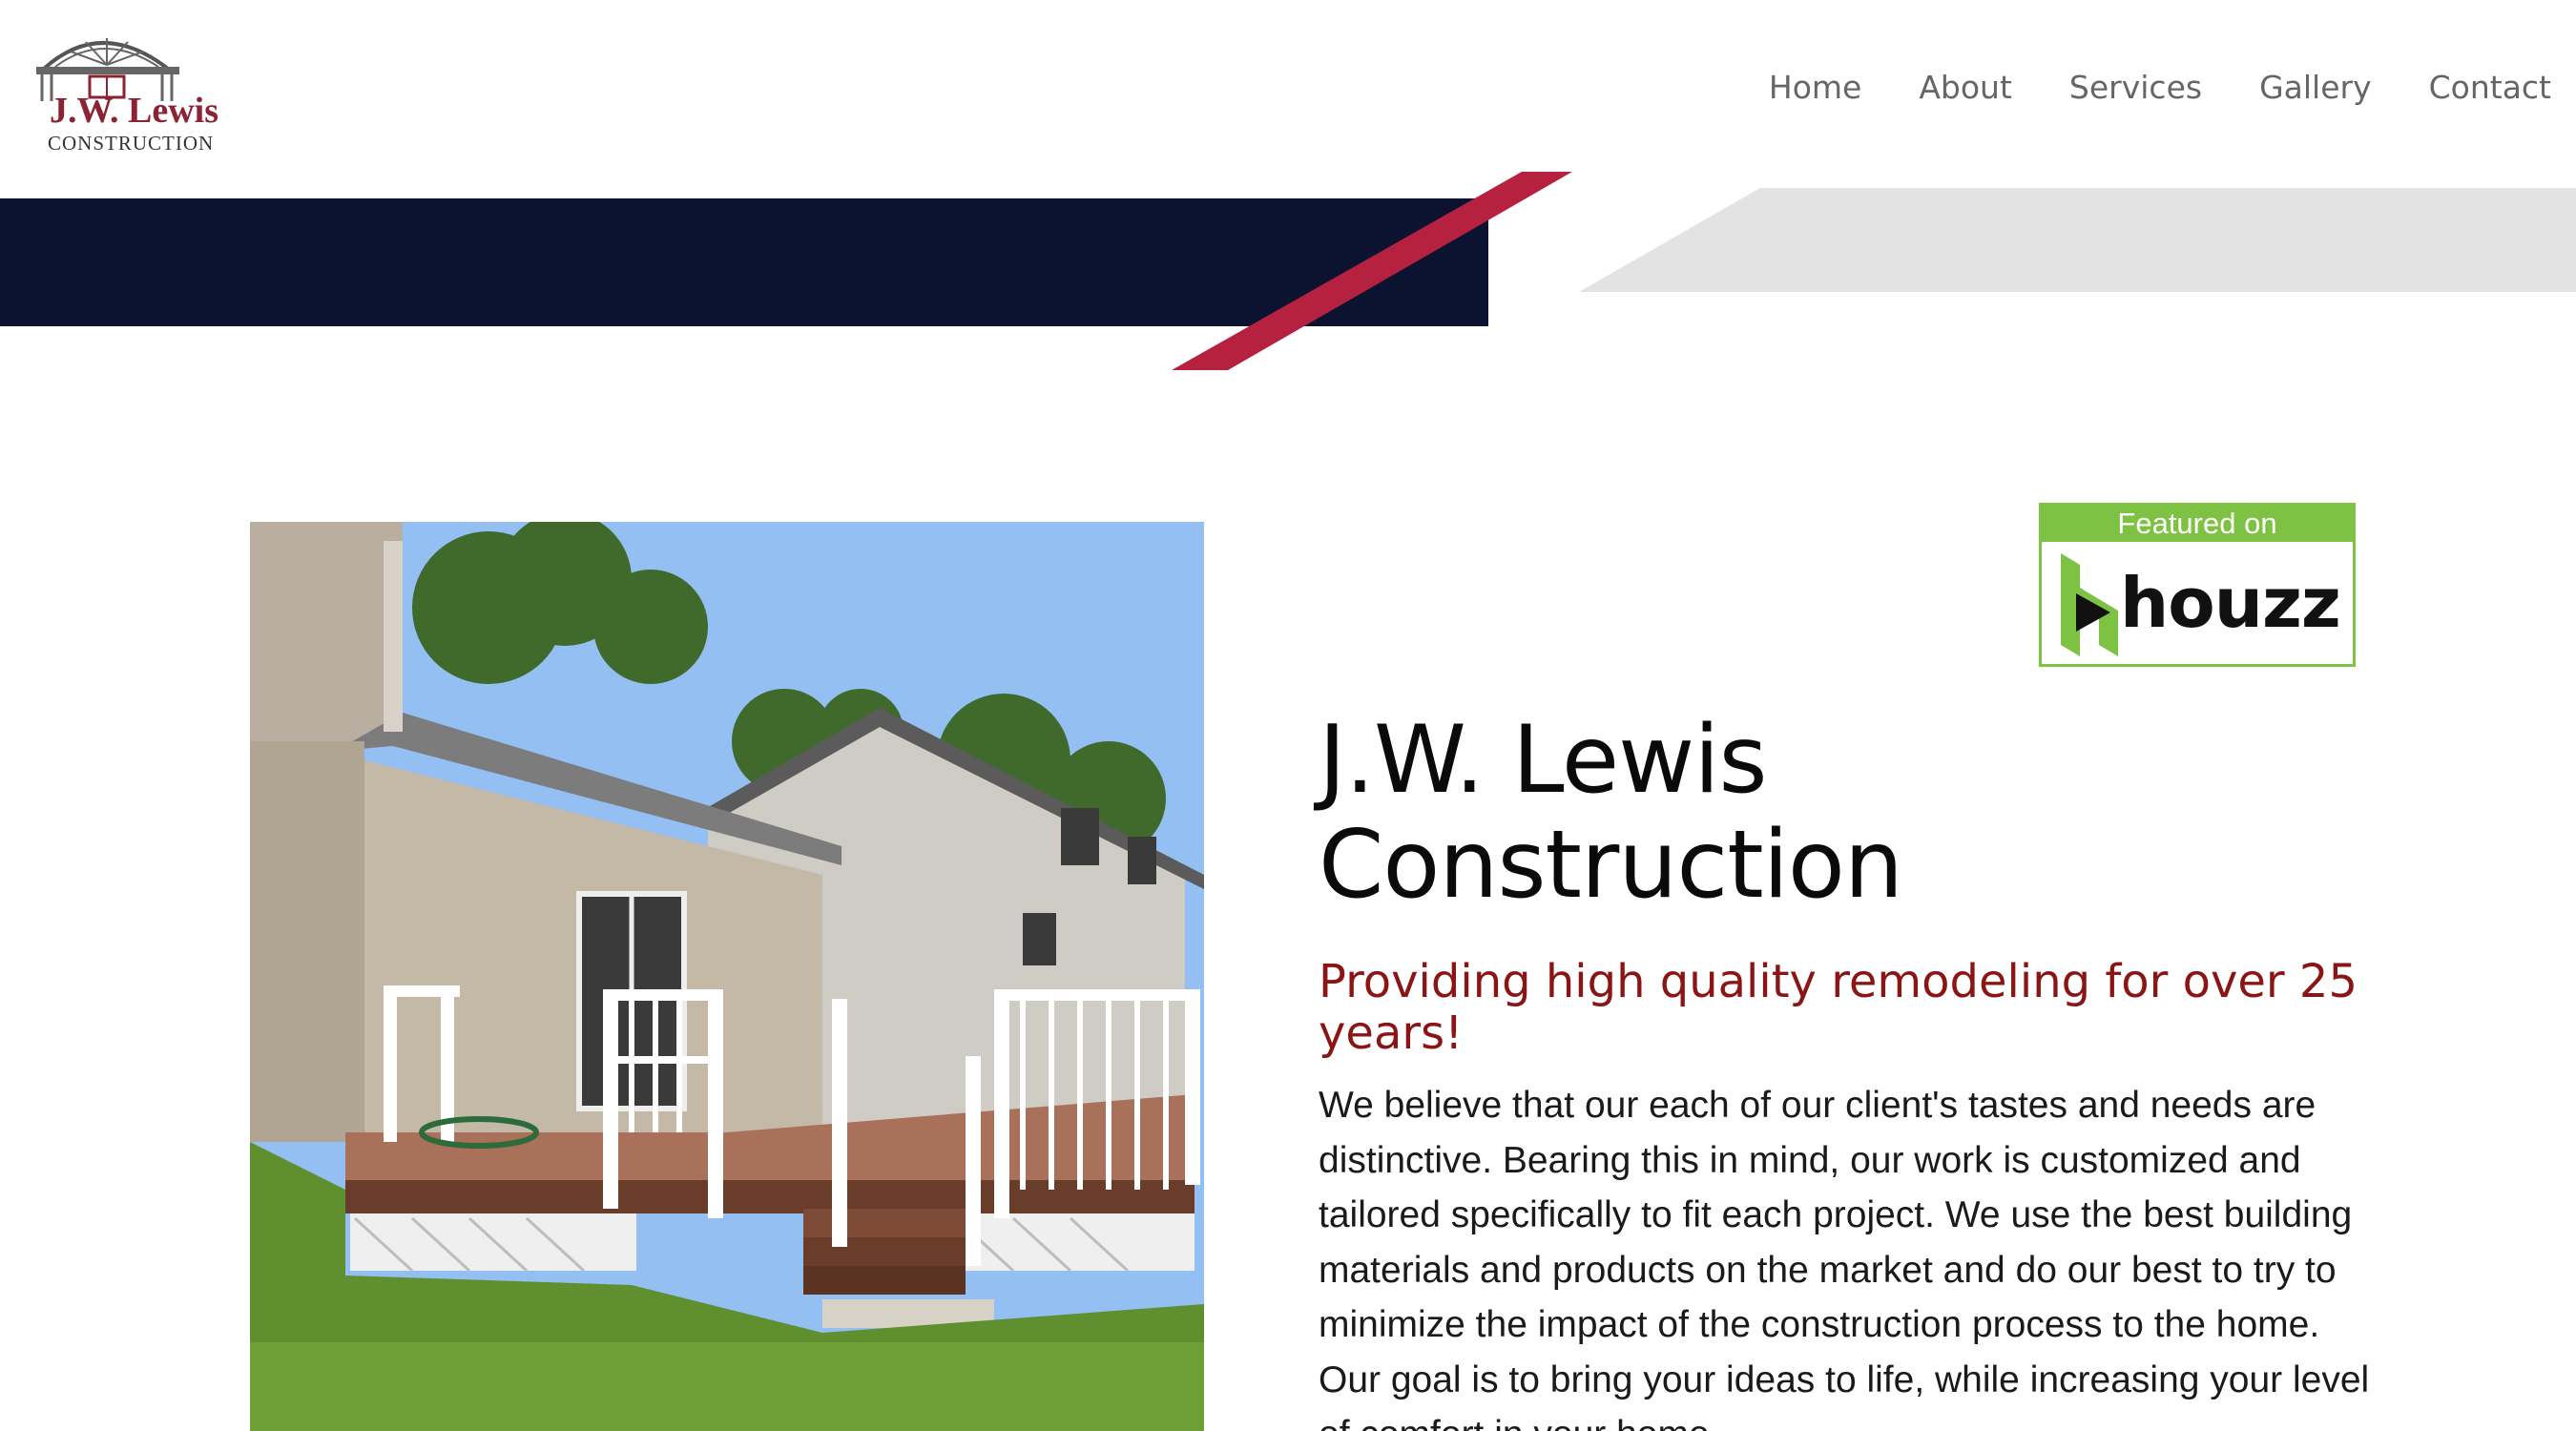 The height and width of the screenshot is (1431, 2576). I want to click on nav-about: About, so click(1965, 88).